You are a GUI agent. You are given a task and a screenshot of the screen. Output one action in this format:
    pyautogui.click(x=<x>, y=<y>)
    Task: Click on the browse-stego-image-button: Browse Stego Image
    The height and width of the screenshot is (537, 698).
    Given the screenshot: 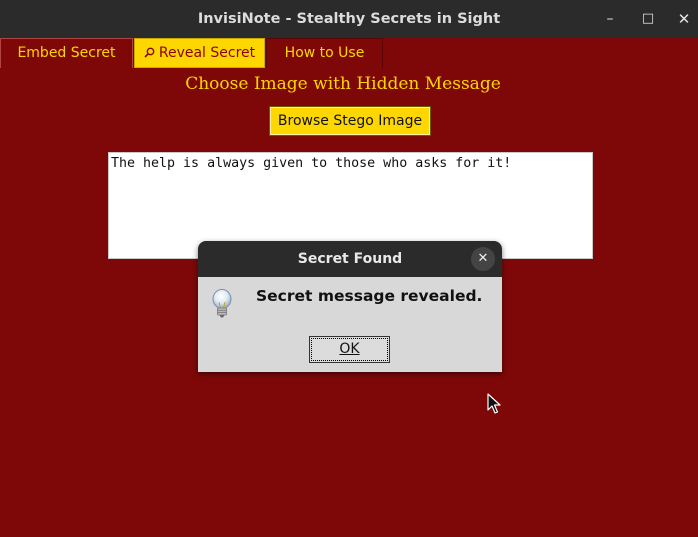 What is the action you would take?
    pyautogui.click(x=350, y=121)
    